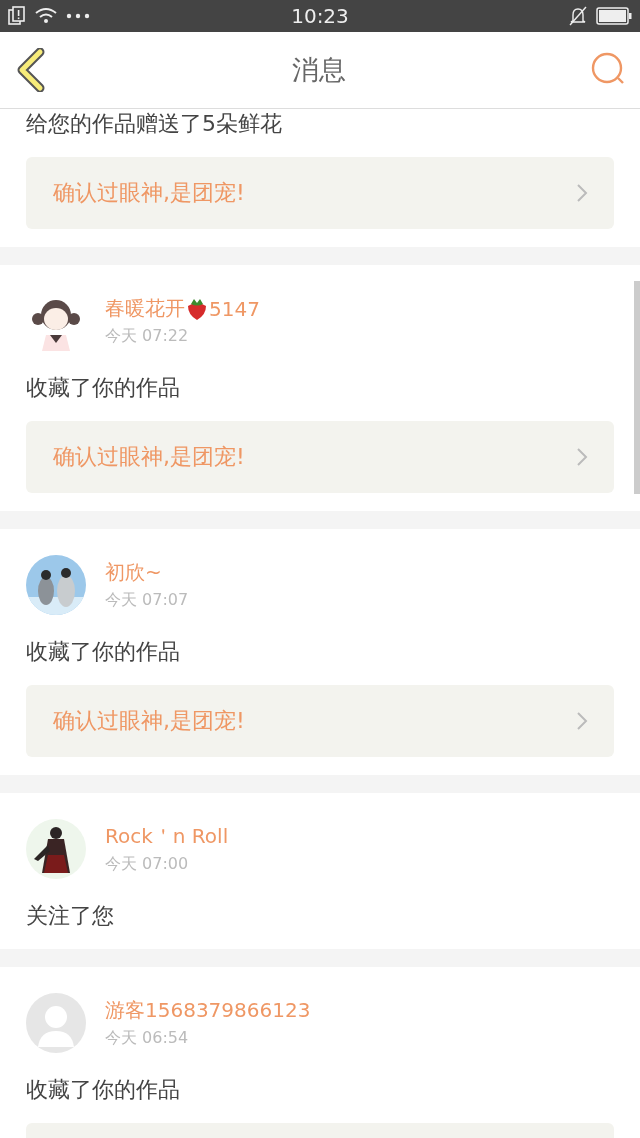 Image resolution: width=640 pixels, height=1138 pixels. Describe the element at coordinates (208, 1010) in the screenshot. I see `user-name: 游客1568379866123` at that location.